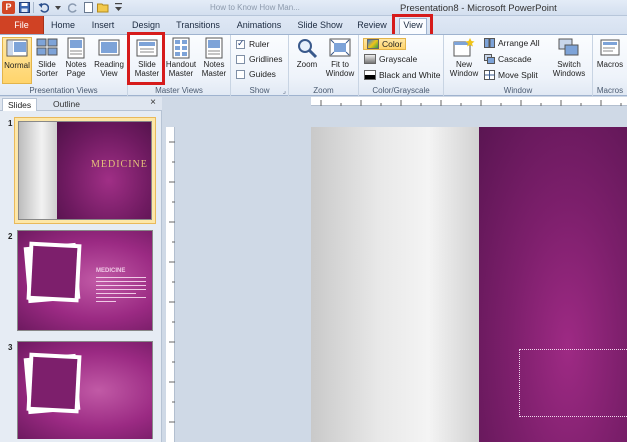  Describe the element at coordinates (511, 75) in the screenshot. I see `move-split-button: Move Split` at that location.